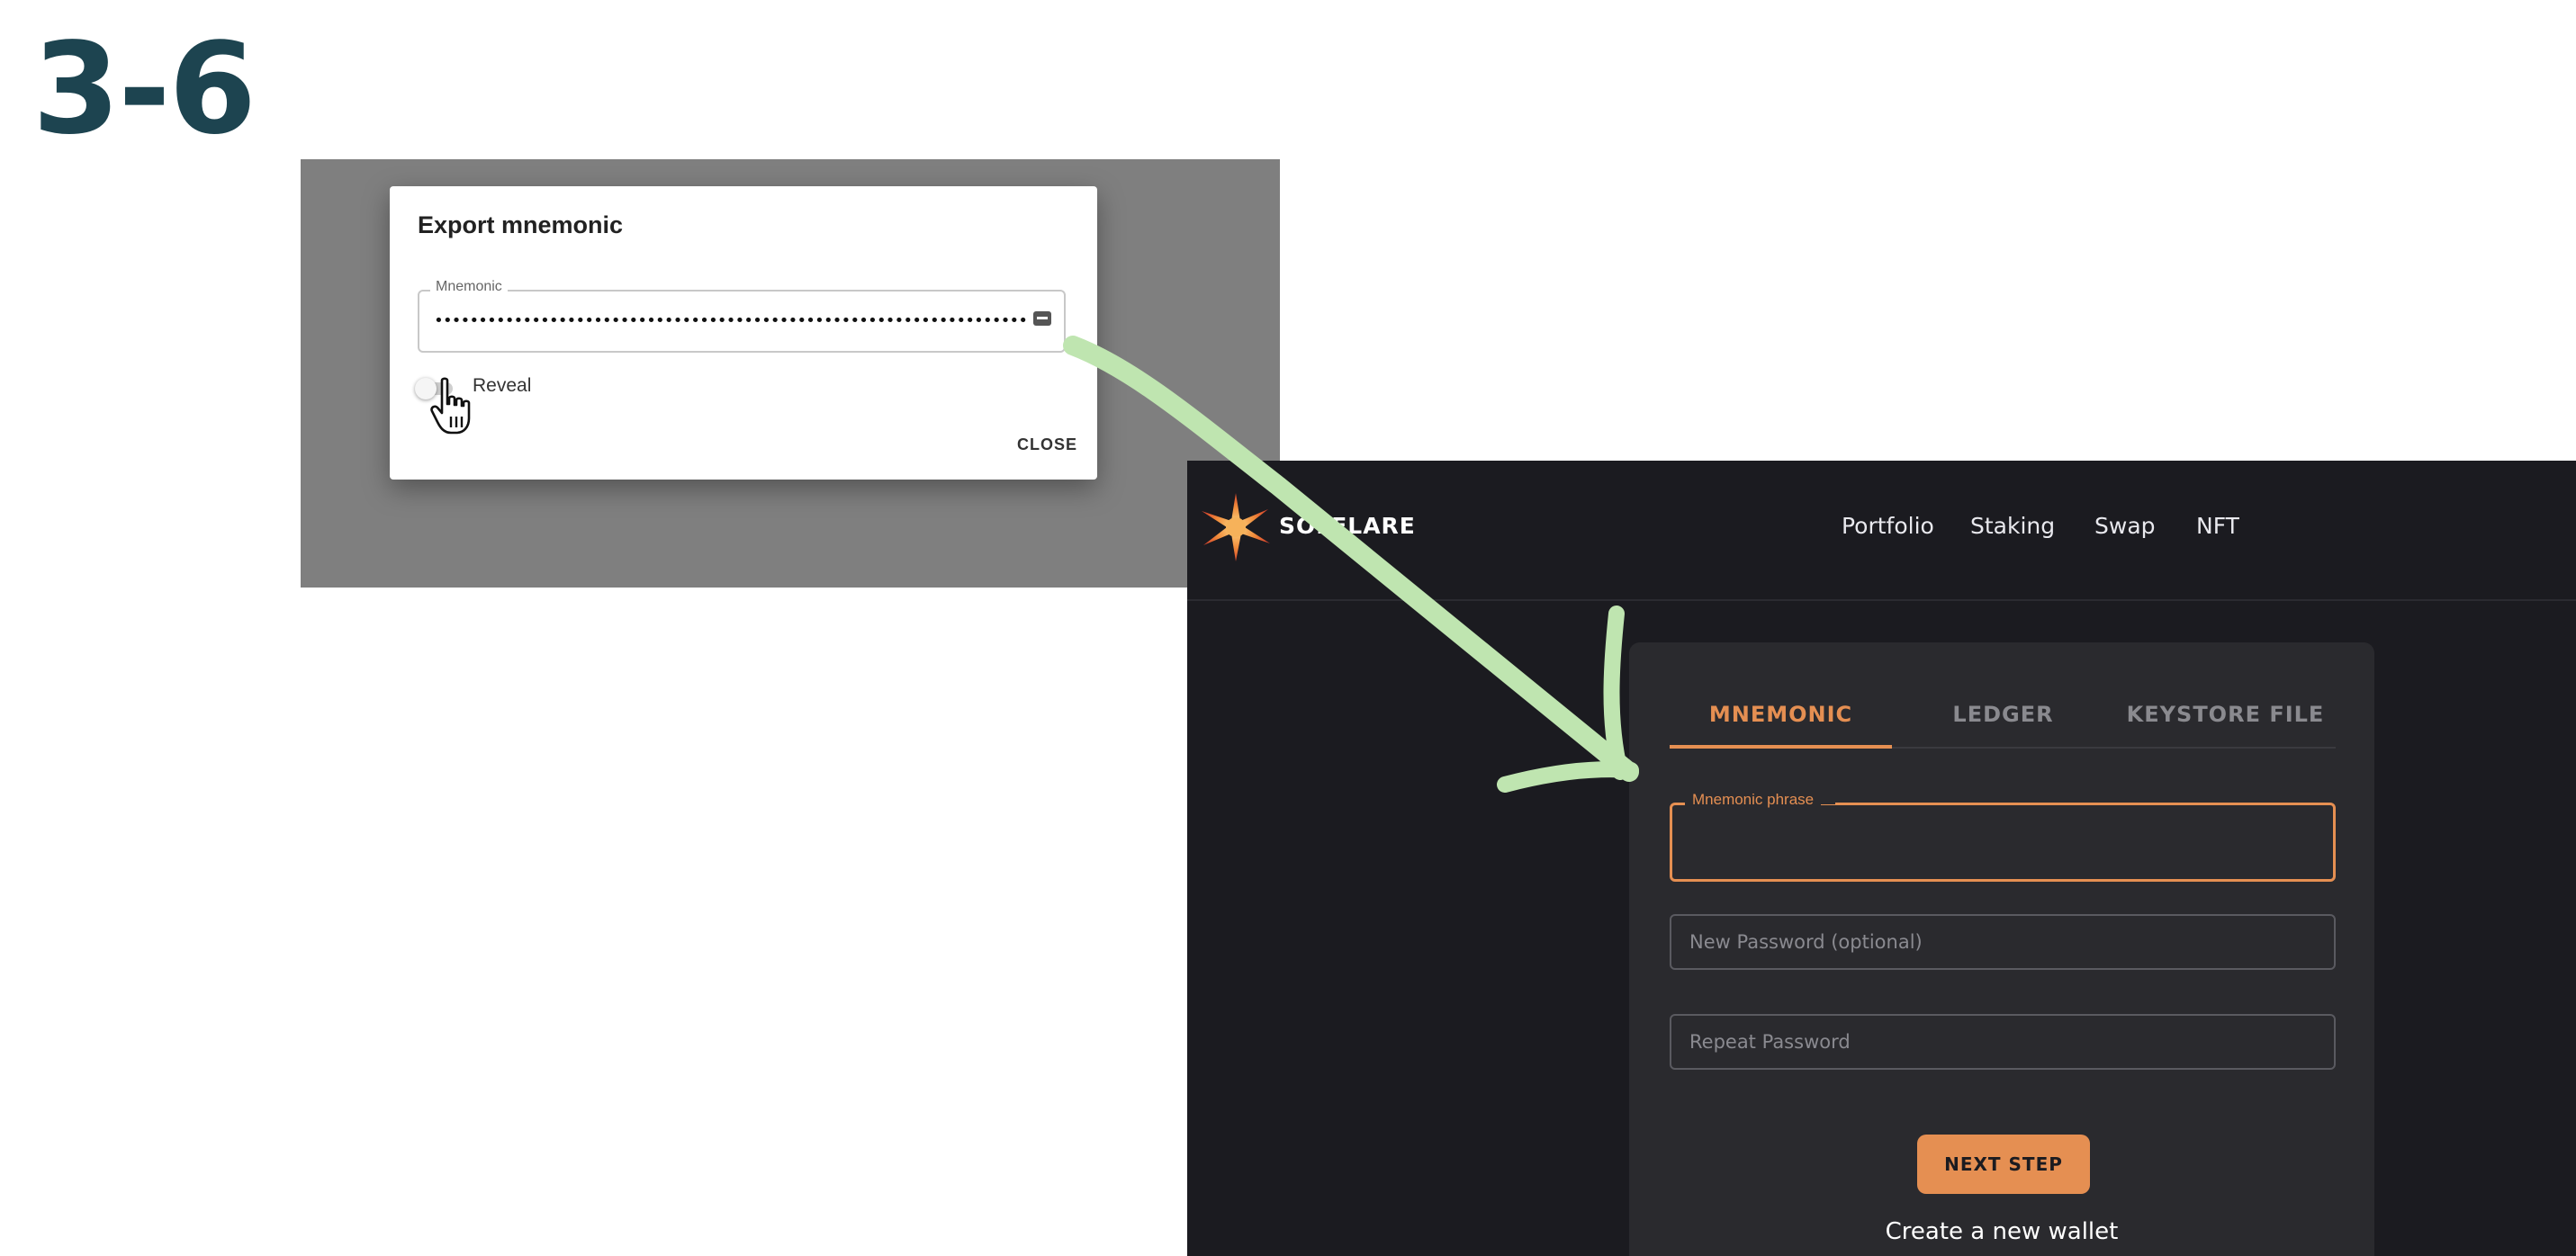  I want to click on password-key-icon, so click(1042, 318).